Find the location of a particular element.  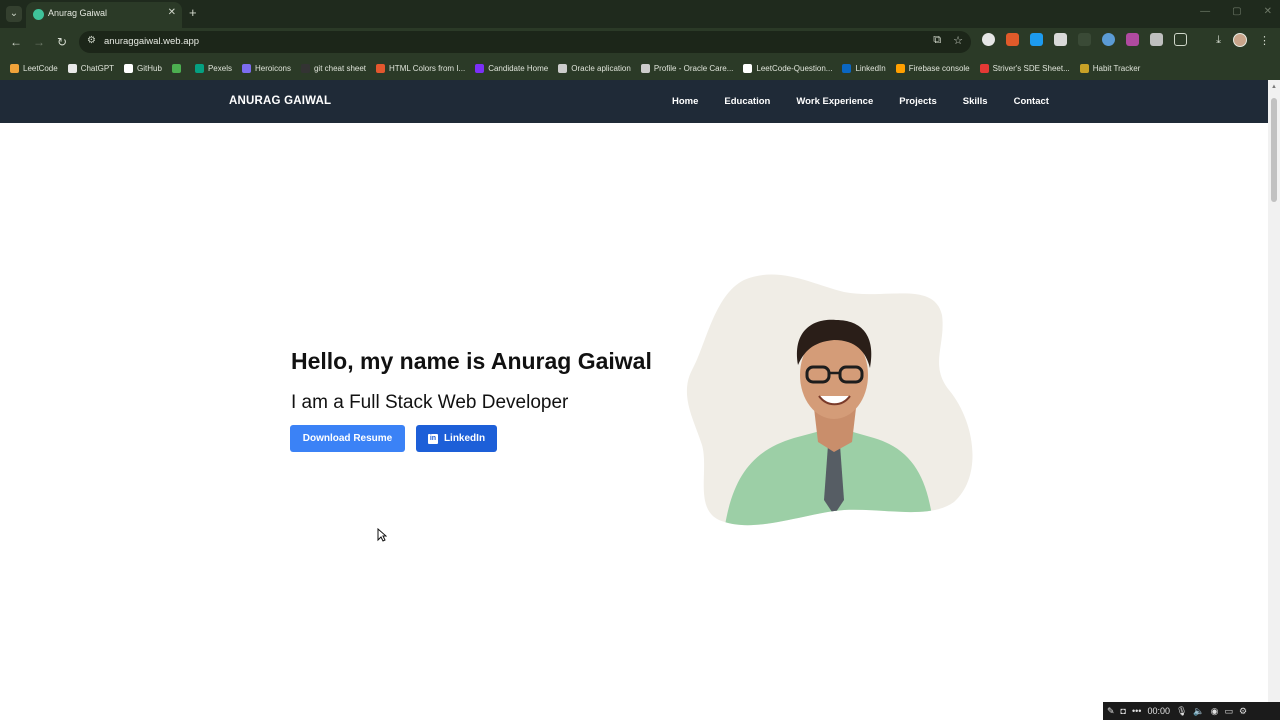

bookmark-item: Oracle aplication is located at coordinates (594, 68).